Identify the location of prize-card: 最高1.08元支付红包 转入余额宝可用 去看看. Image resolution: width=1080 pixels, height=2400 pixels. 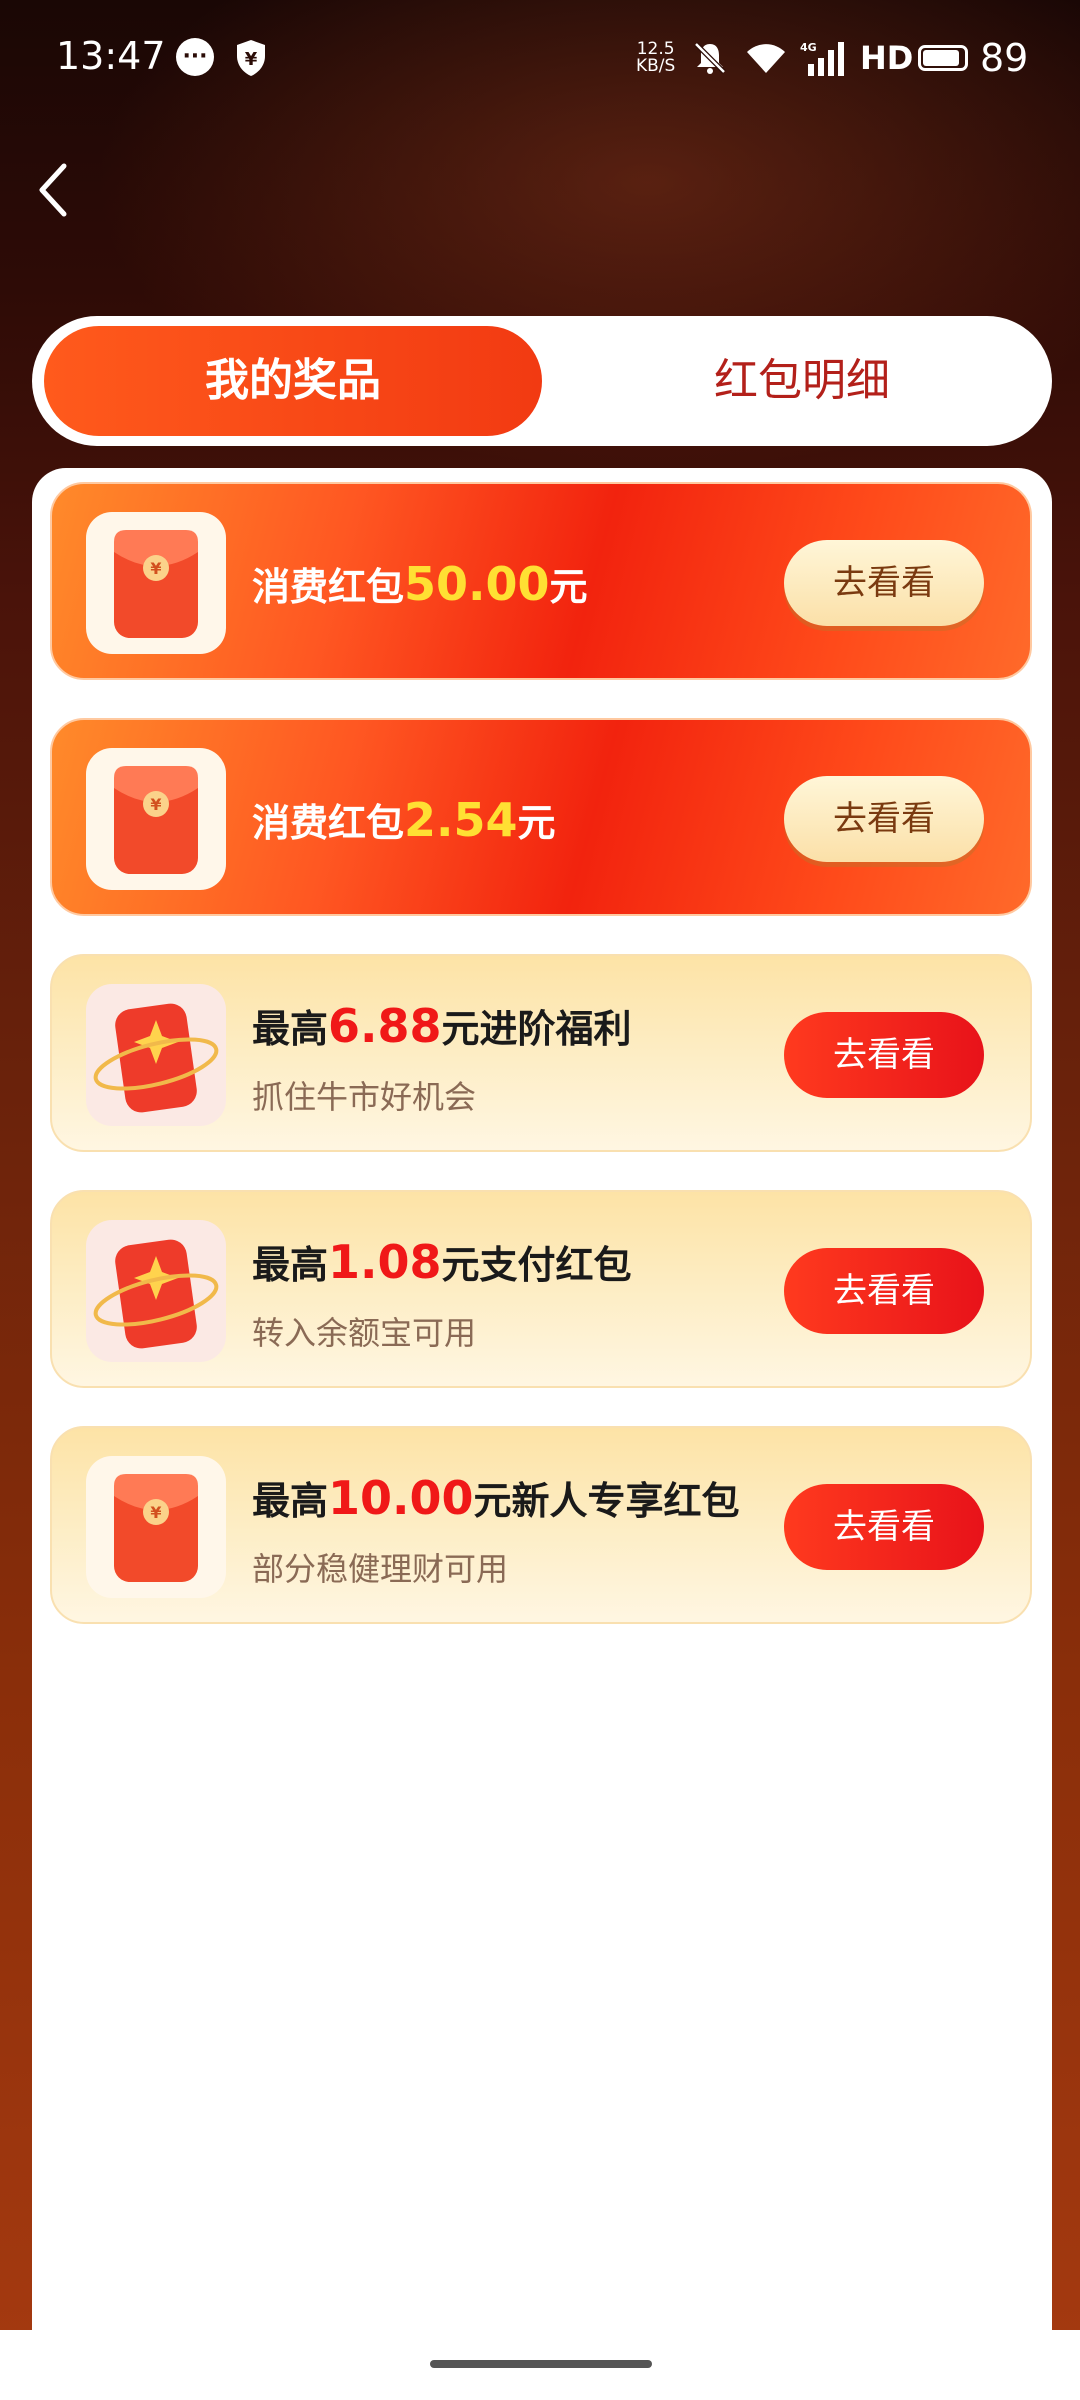
(541, 1289).